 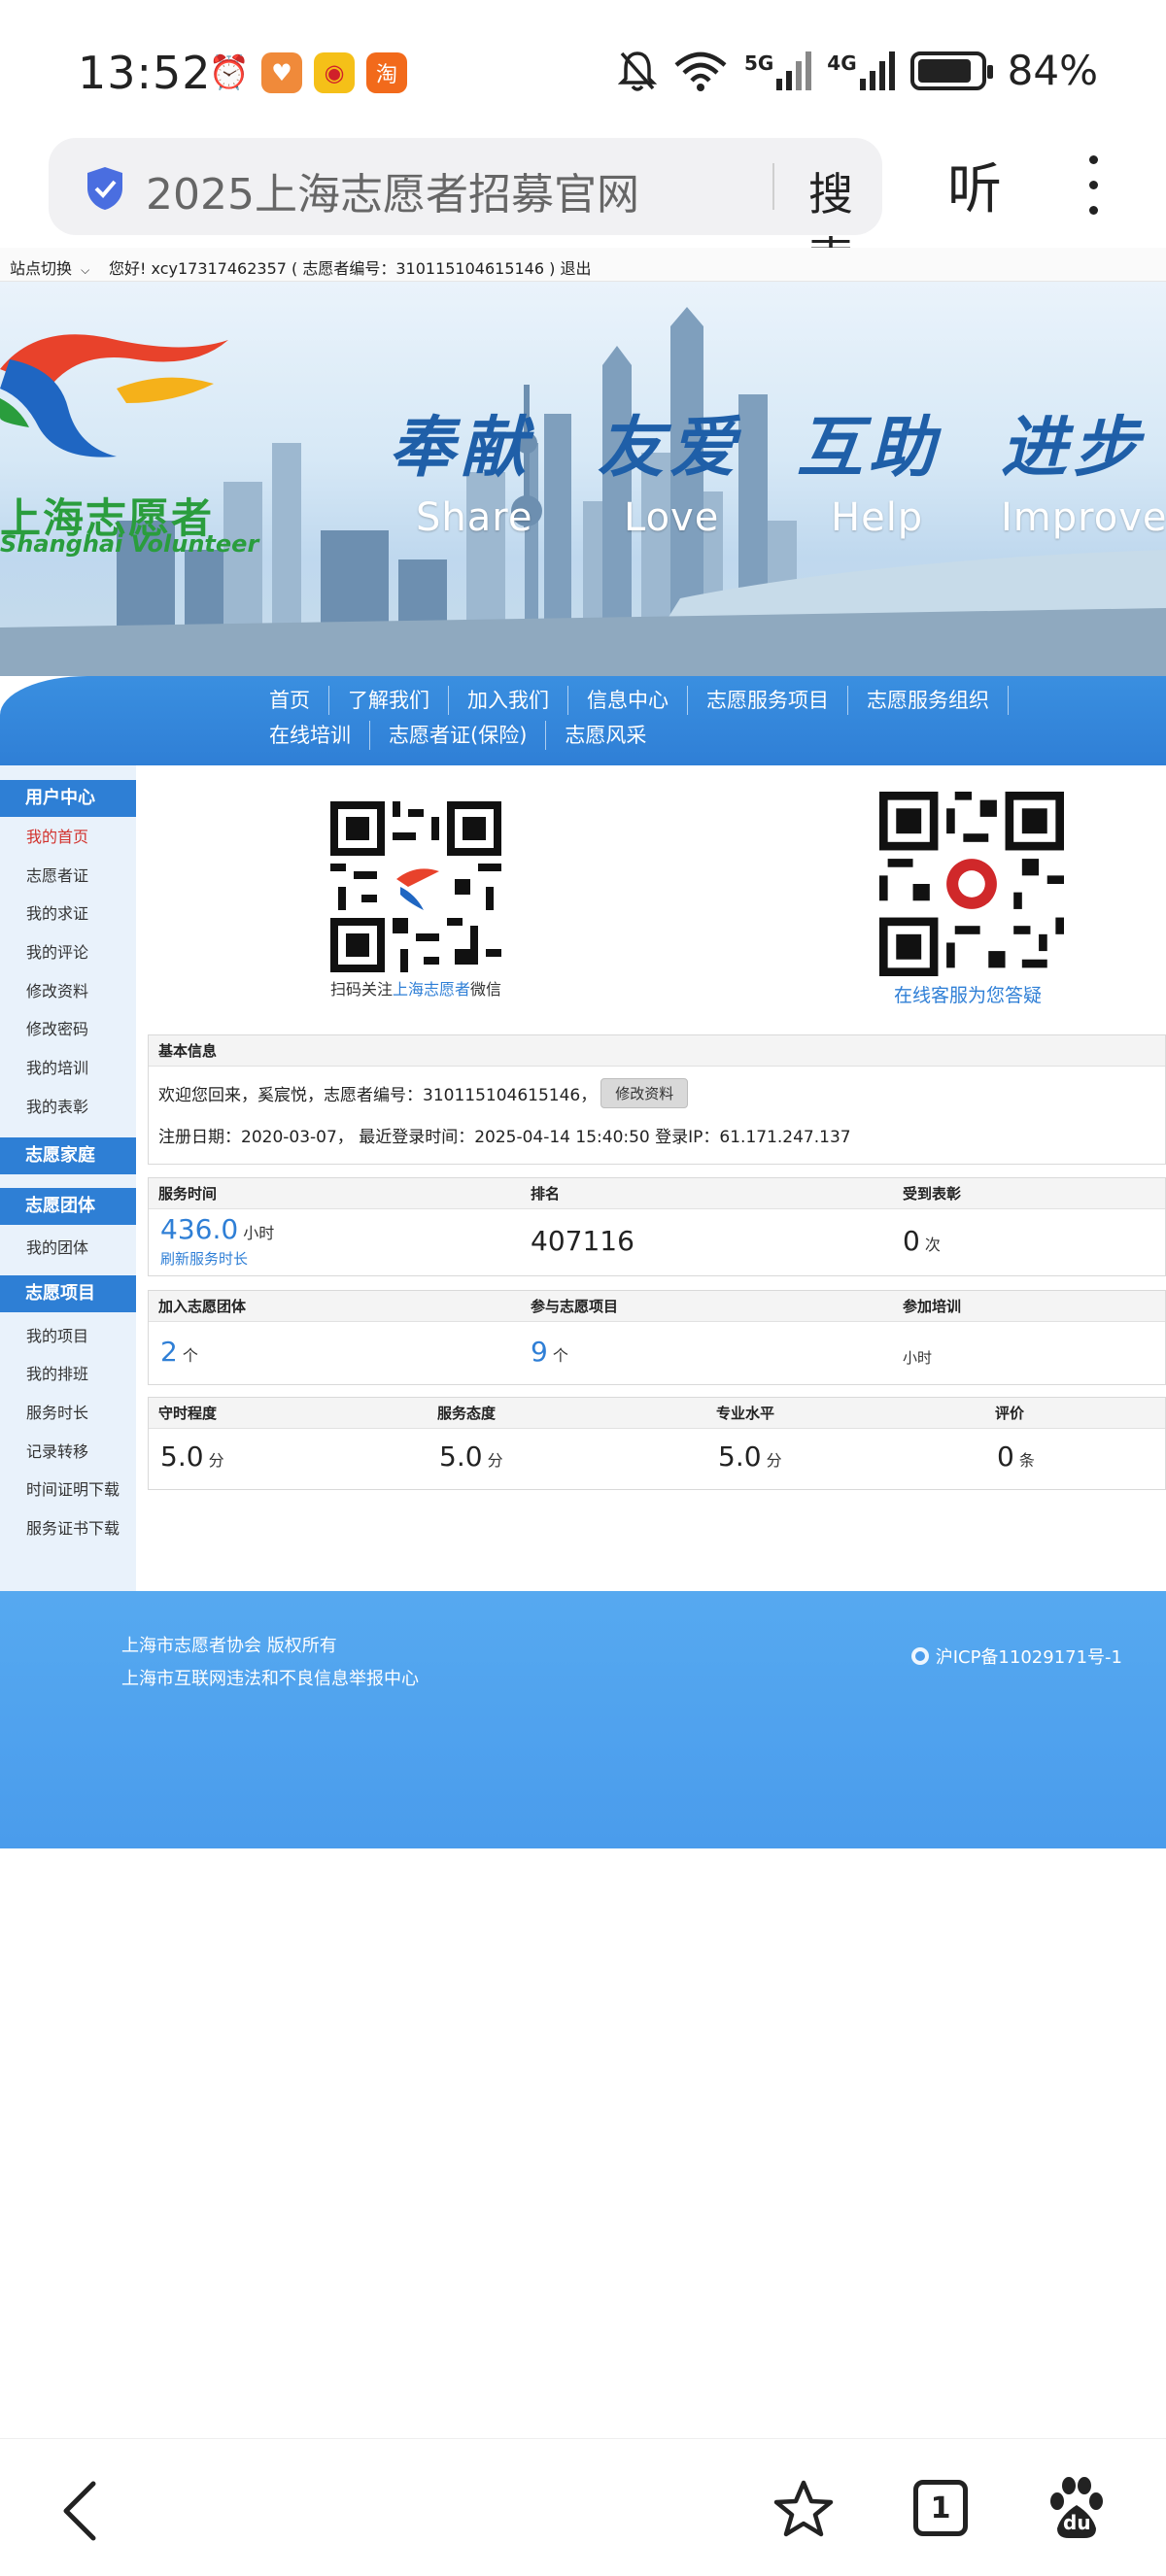 What do you see at coordinates (79, 2511) in the screenshot?
I see `back-arrow-icon` at bounding box center [79, 2511].